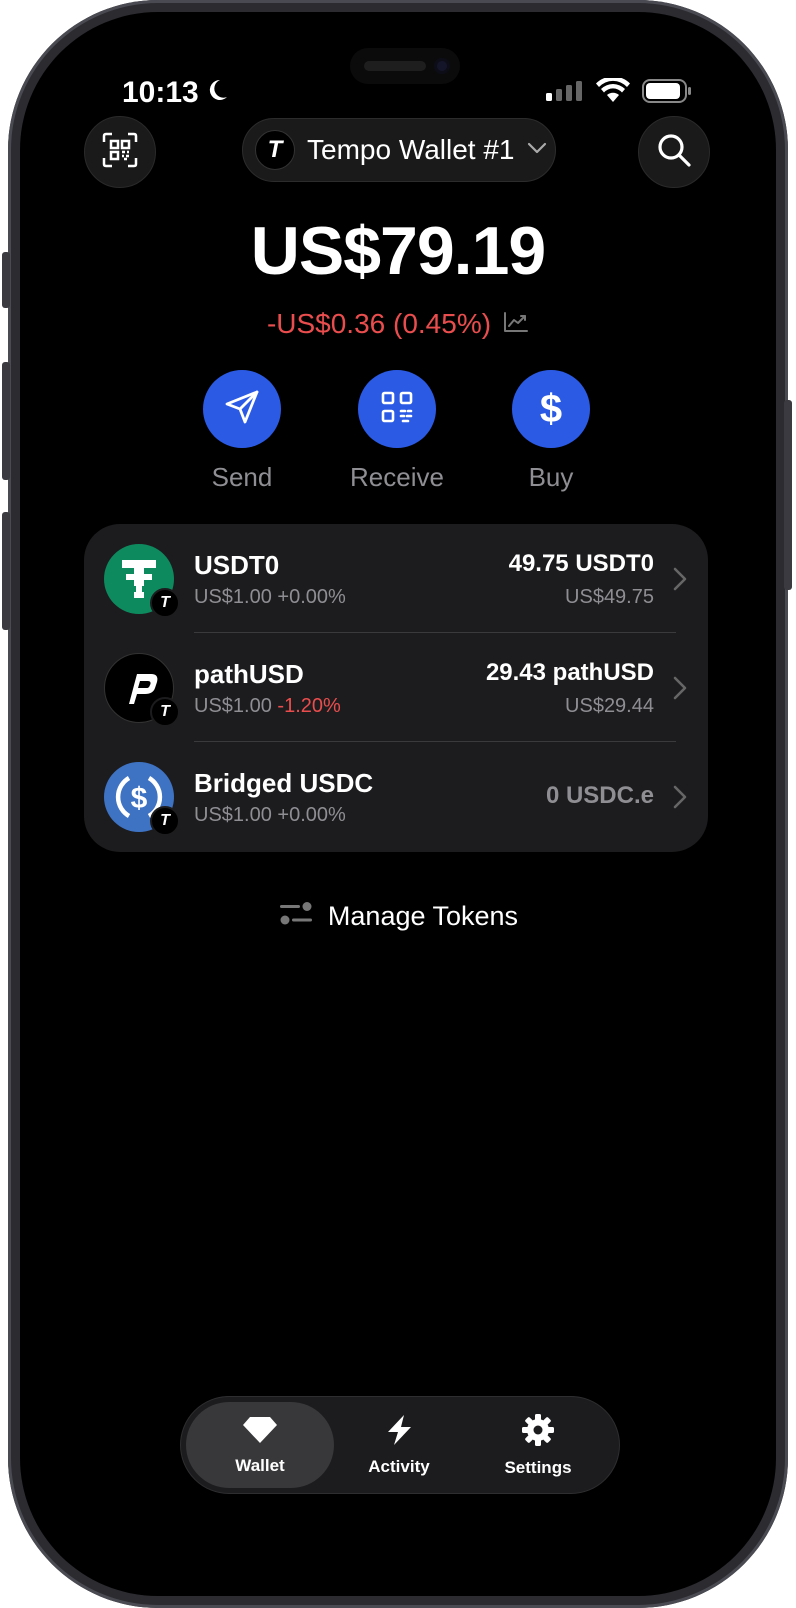 This screenshot has height=1608, width=796. I want to click on manage-tokens-label: Manage Tokens, so click(423, 916).